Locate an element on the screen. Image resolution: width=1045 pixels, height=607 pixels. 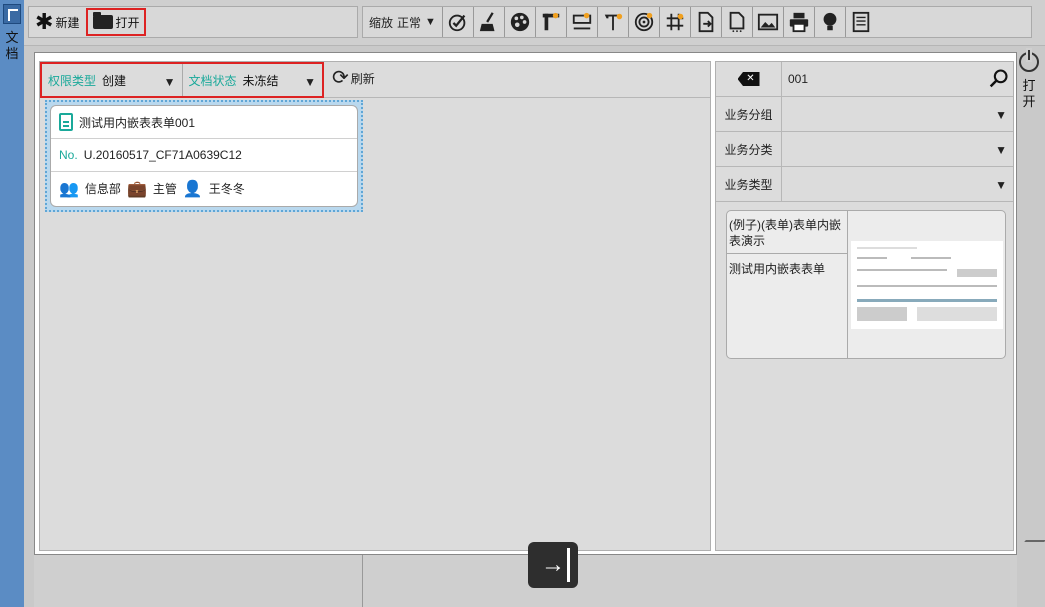
power-icon is located at coordinates (1029, 61).